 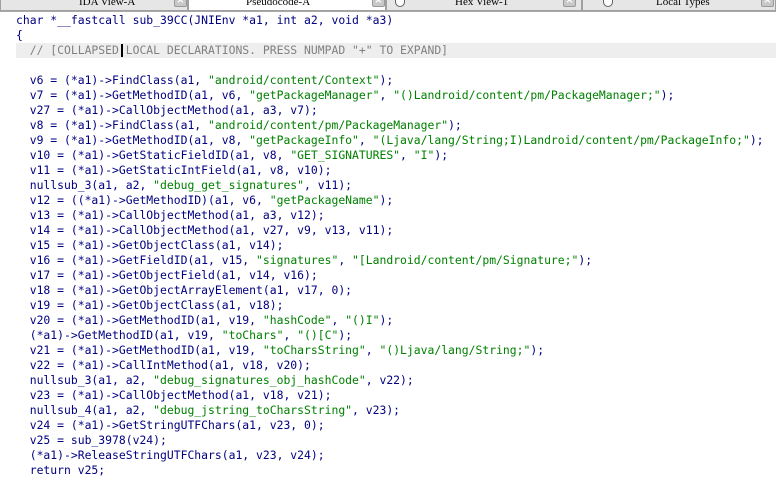 What do you see at coordinates (122, 50) in the screenshot?
I see `text-cursor` at bounding box center [122, 50].